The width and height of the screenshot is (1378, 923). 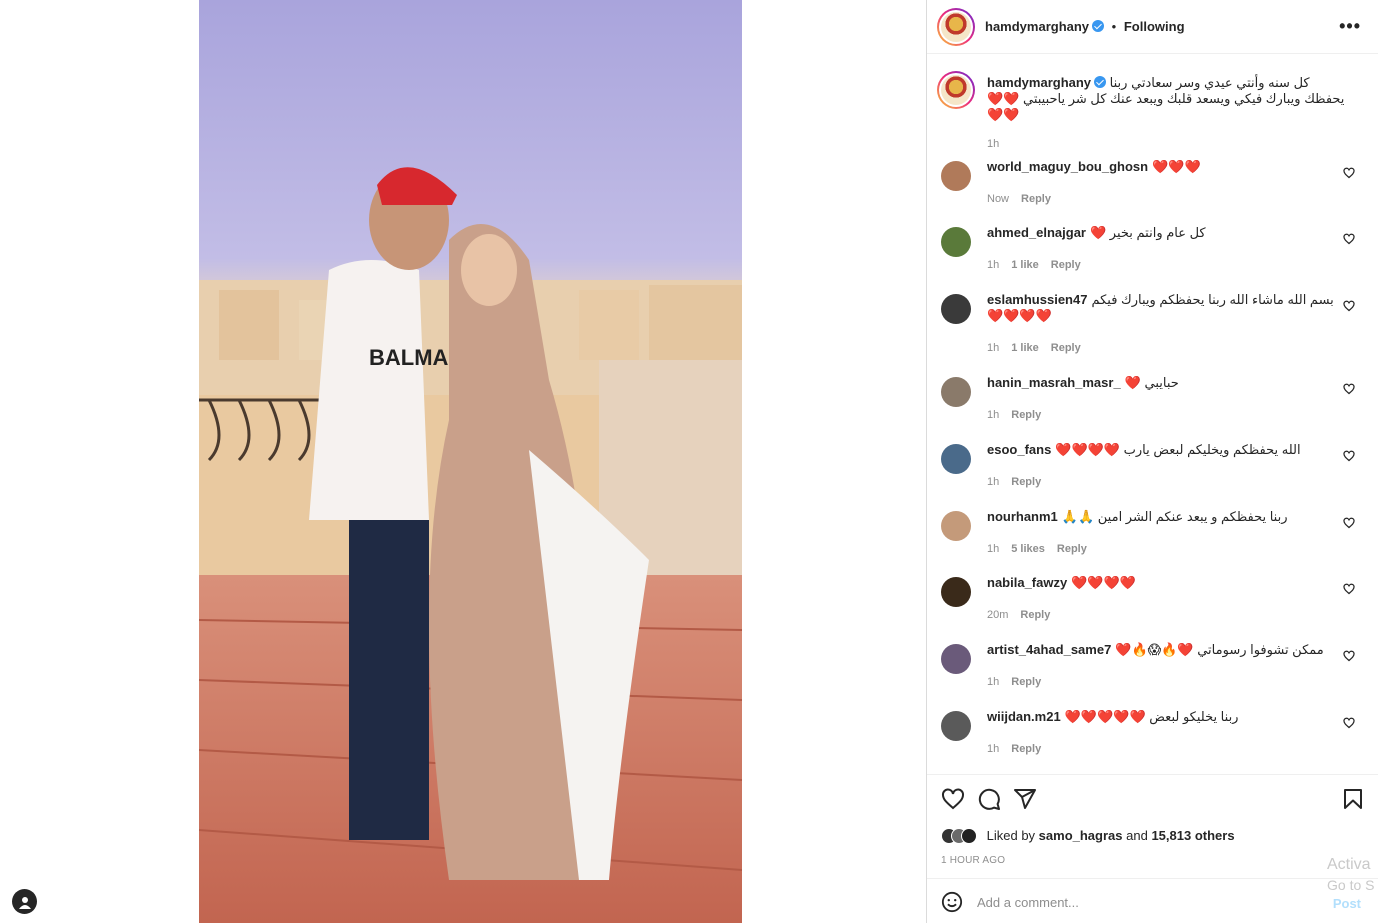 What do you see at coordinates (1081, 835) in the screenshot?
I see `liked-by-user: samo_hagras` at bounding box center [1081, 835].